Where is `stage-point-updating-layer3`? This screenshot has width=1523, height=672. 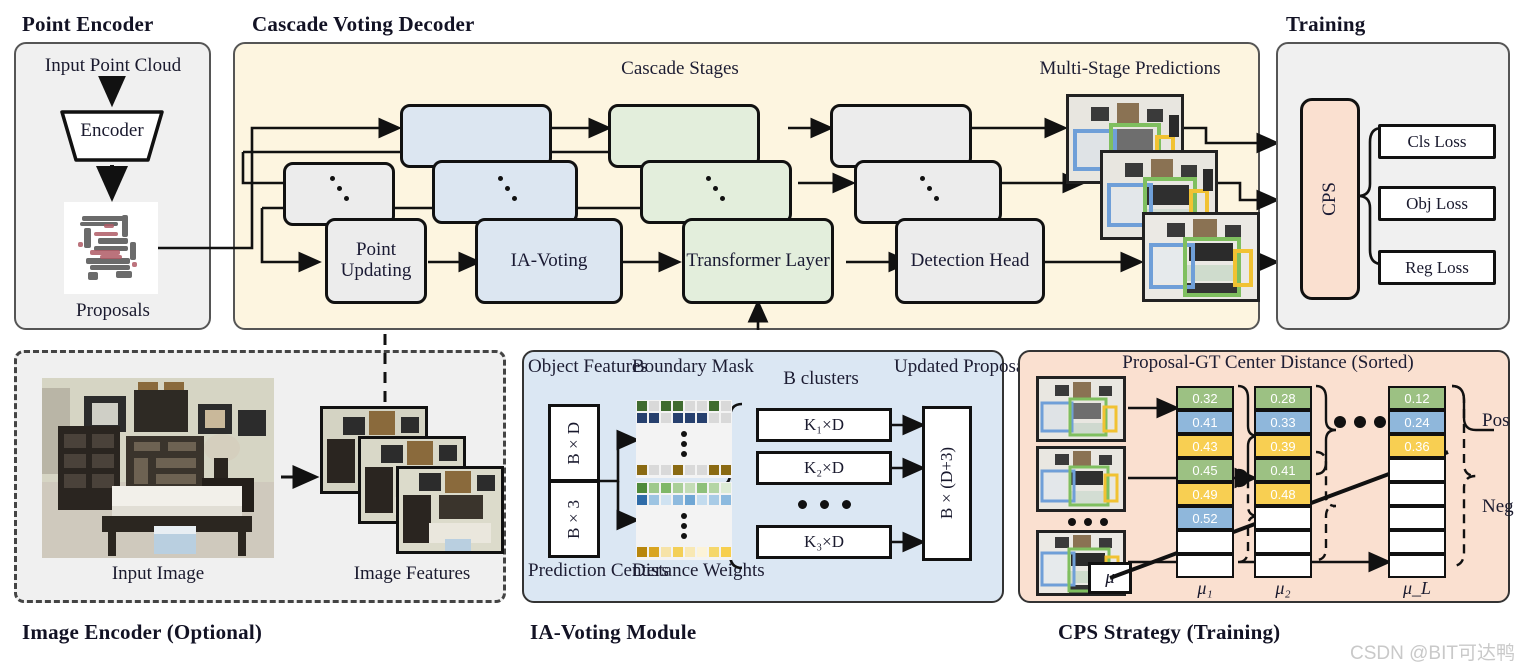
stage-point-updating-layer3 is located at coordinates (339, 194).